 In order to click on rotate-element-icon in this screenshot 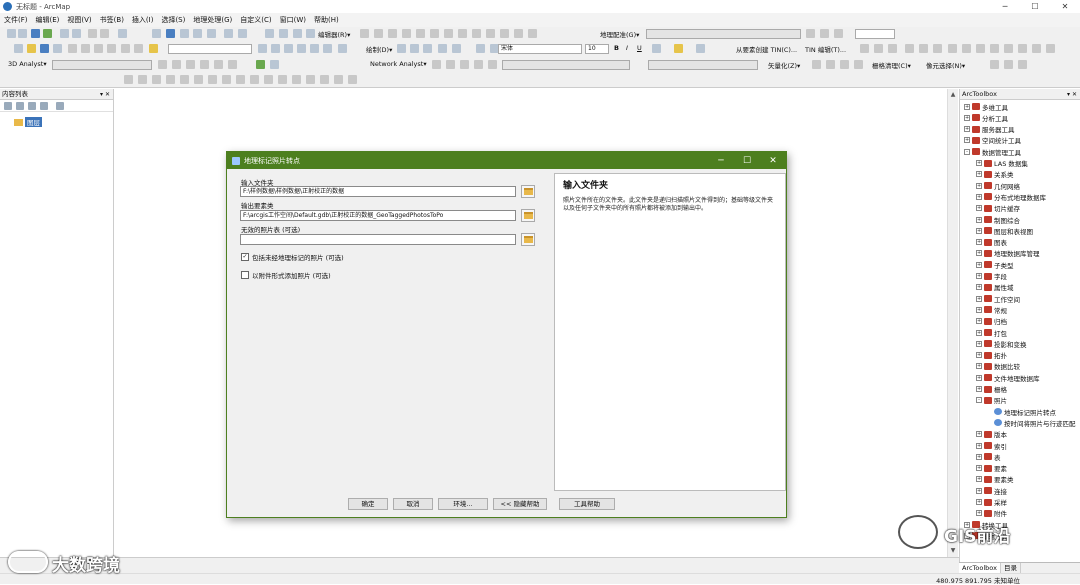, I will do `click(414, 48)`.